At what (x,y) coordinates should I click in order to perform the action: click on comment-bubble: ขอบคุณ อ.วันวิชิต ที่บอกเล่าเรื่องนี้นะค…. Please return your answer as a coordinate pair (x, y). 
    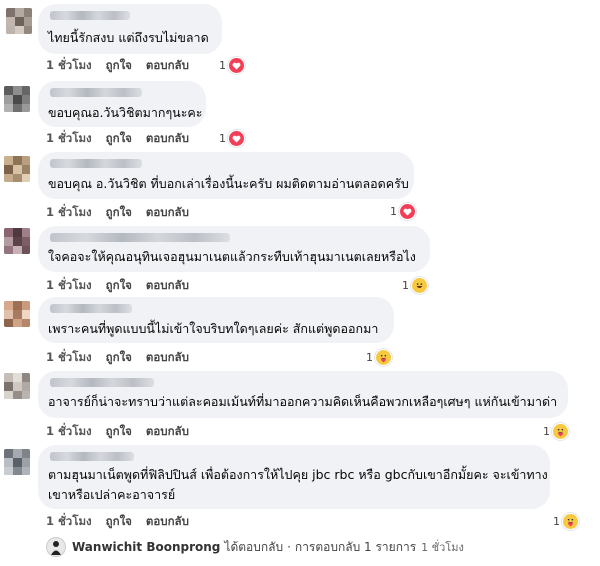
    Looking at the image, I should click on (226, 175).